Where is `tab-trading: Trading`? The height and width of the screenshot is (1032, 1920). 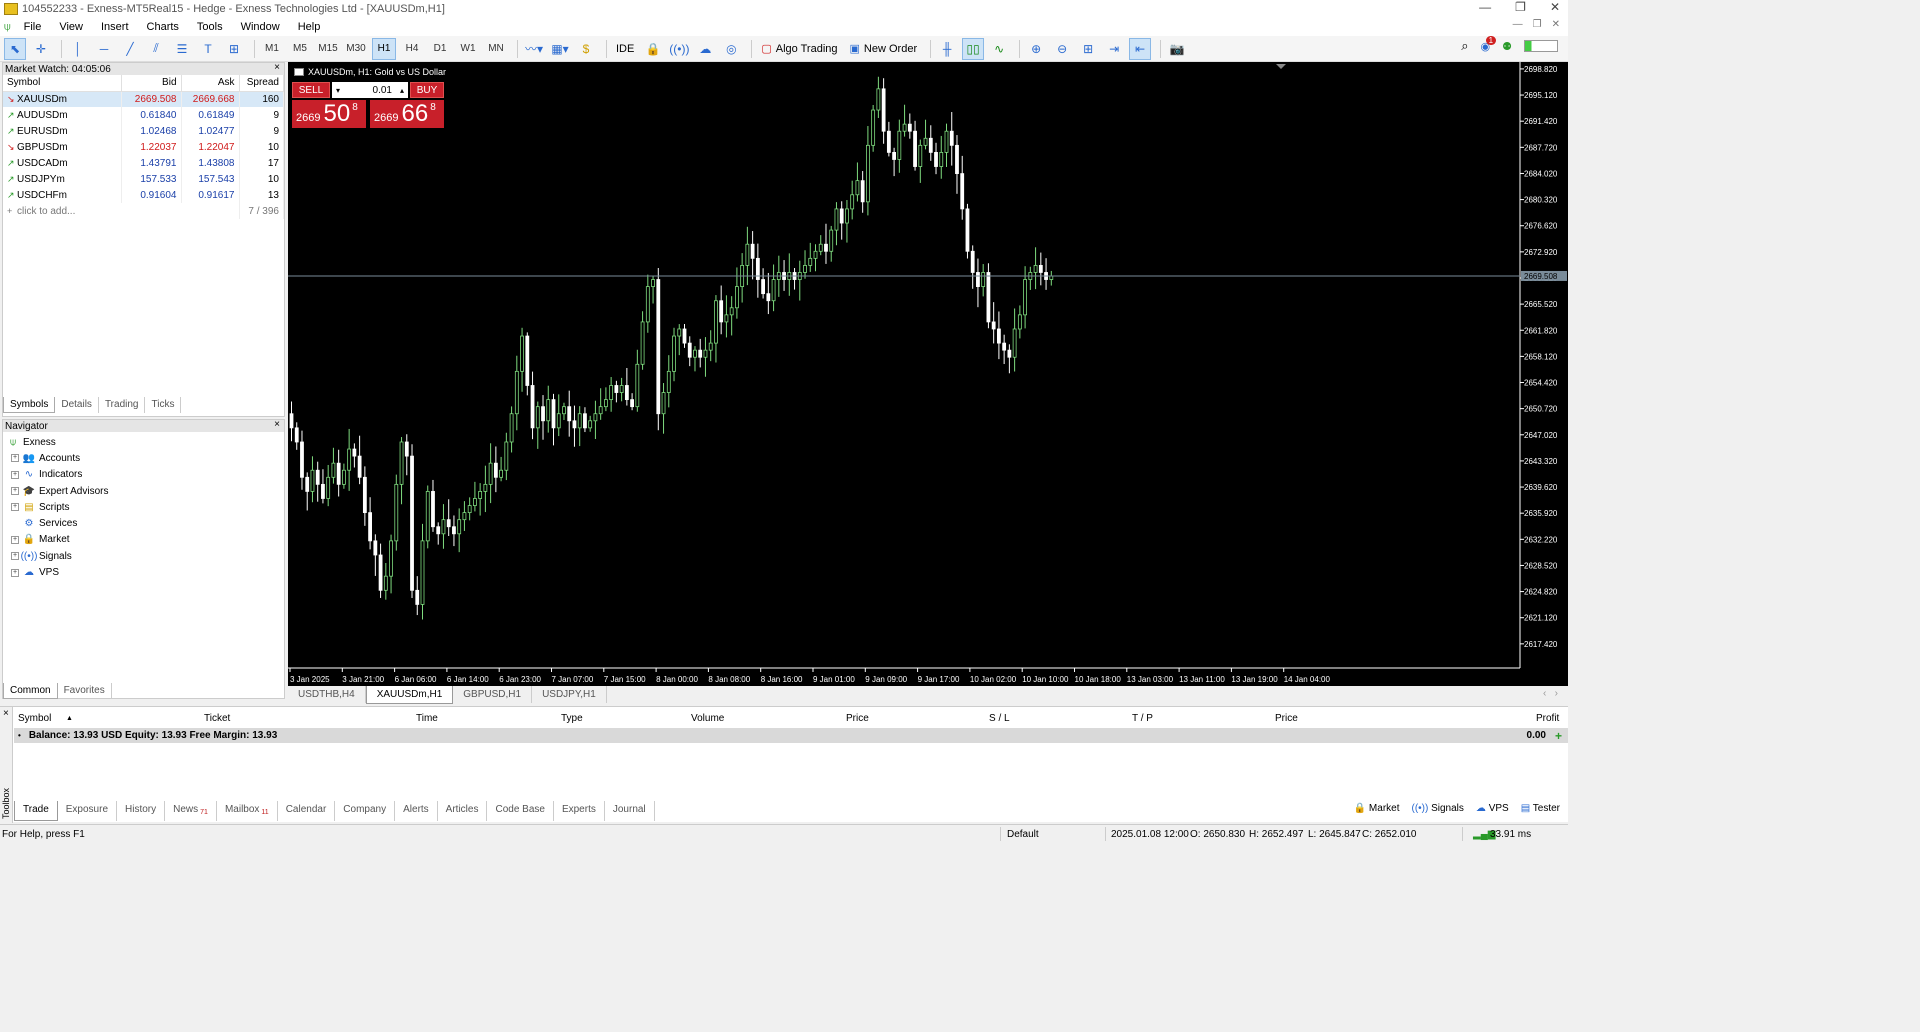 tab-trading: Trading is located at coordinates (122, 405).